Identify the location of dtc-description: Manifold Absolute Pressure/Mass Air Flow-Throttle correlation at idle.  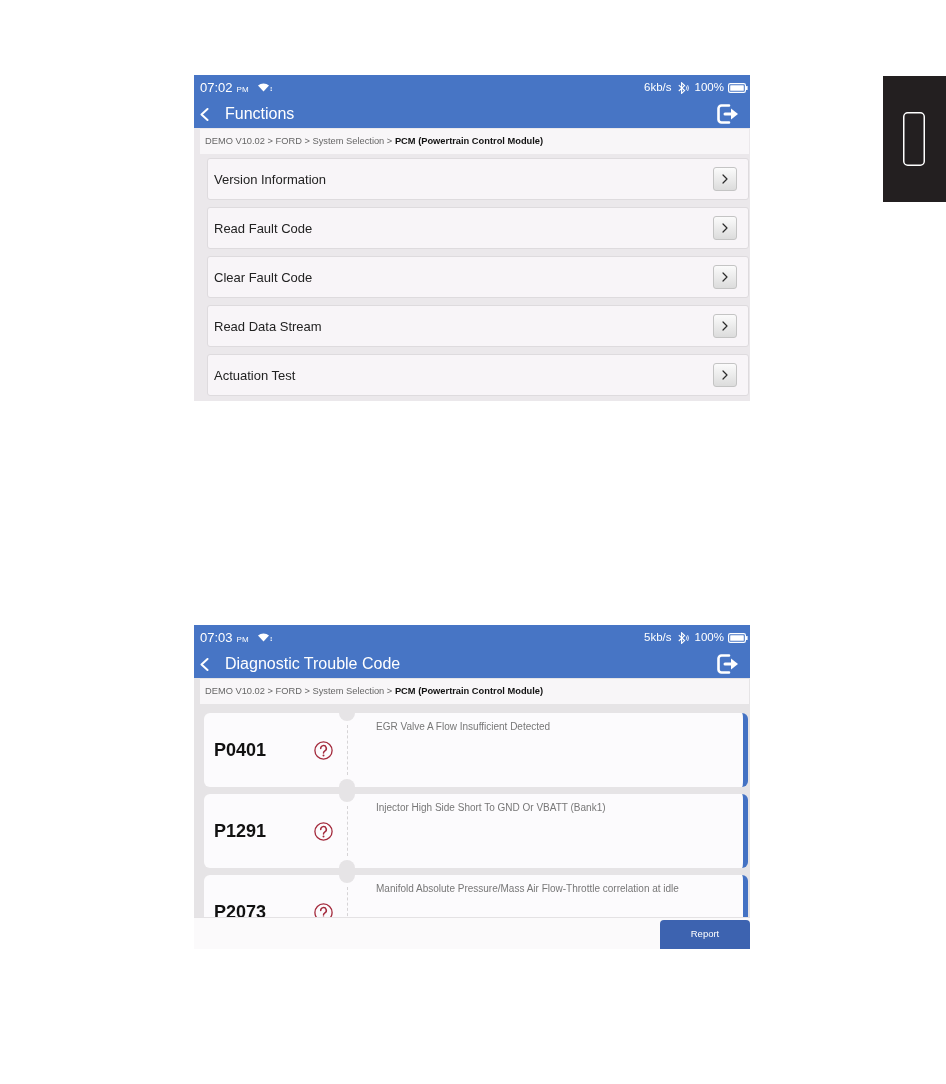
(527, 889).